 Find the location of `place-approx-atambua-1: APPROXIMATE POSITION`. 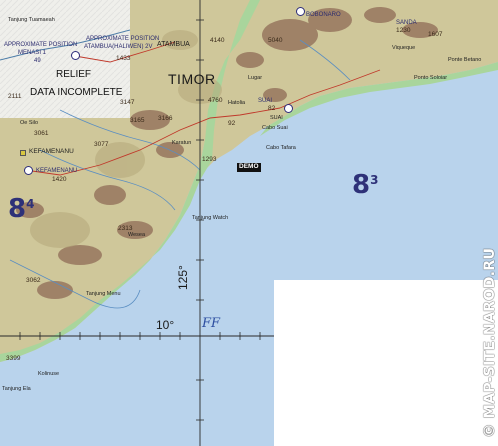

place-approx-atambua-1: APPROXIMATE POSITION is located at coordinates (123, 39).